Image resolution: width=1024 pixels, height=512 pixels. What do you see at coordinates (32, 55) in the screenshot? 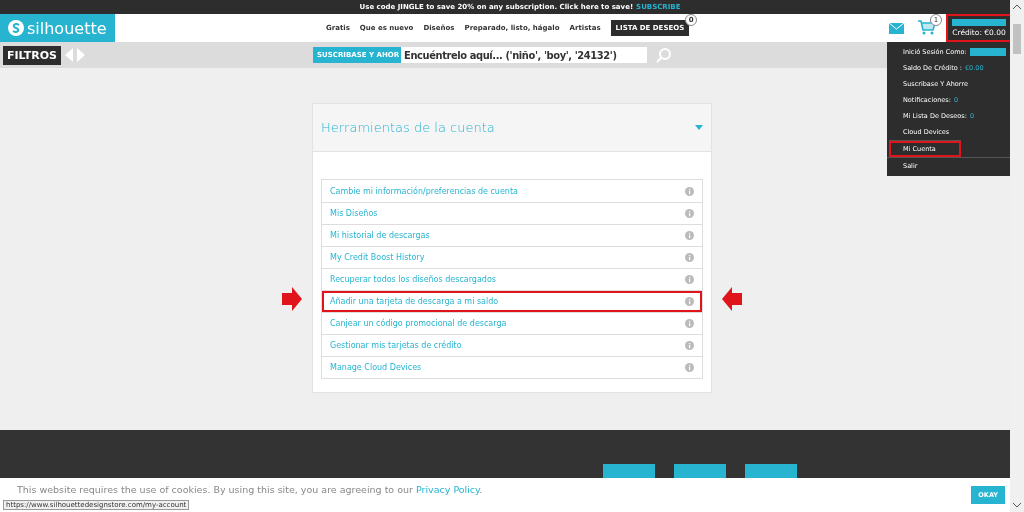
I see `filters-label: FILTROS` at bounding box center [32, 55].